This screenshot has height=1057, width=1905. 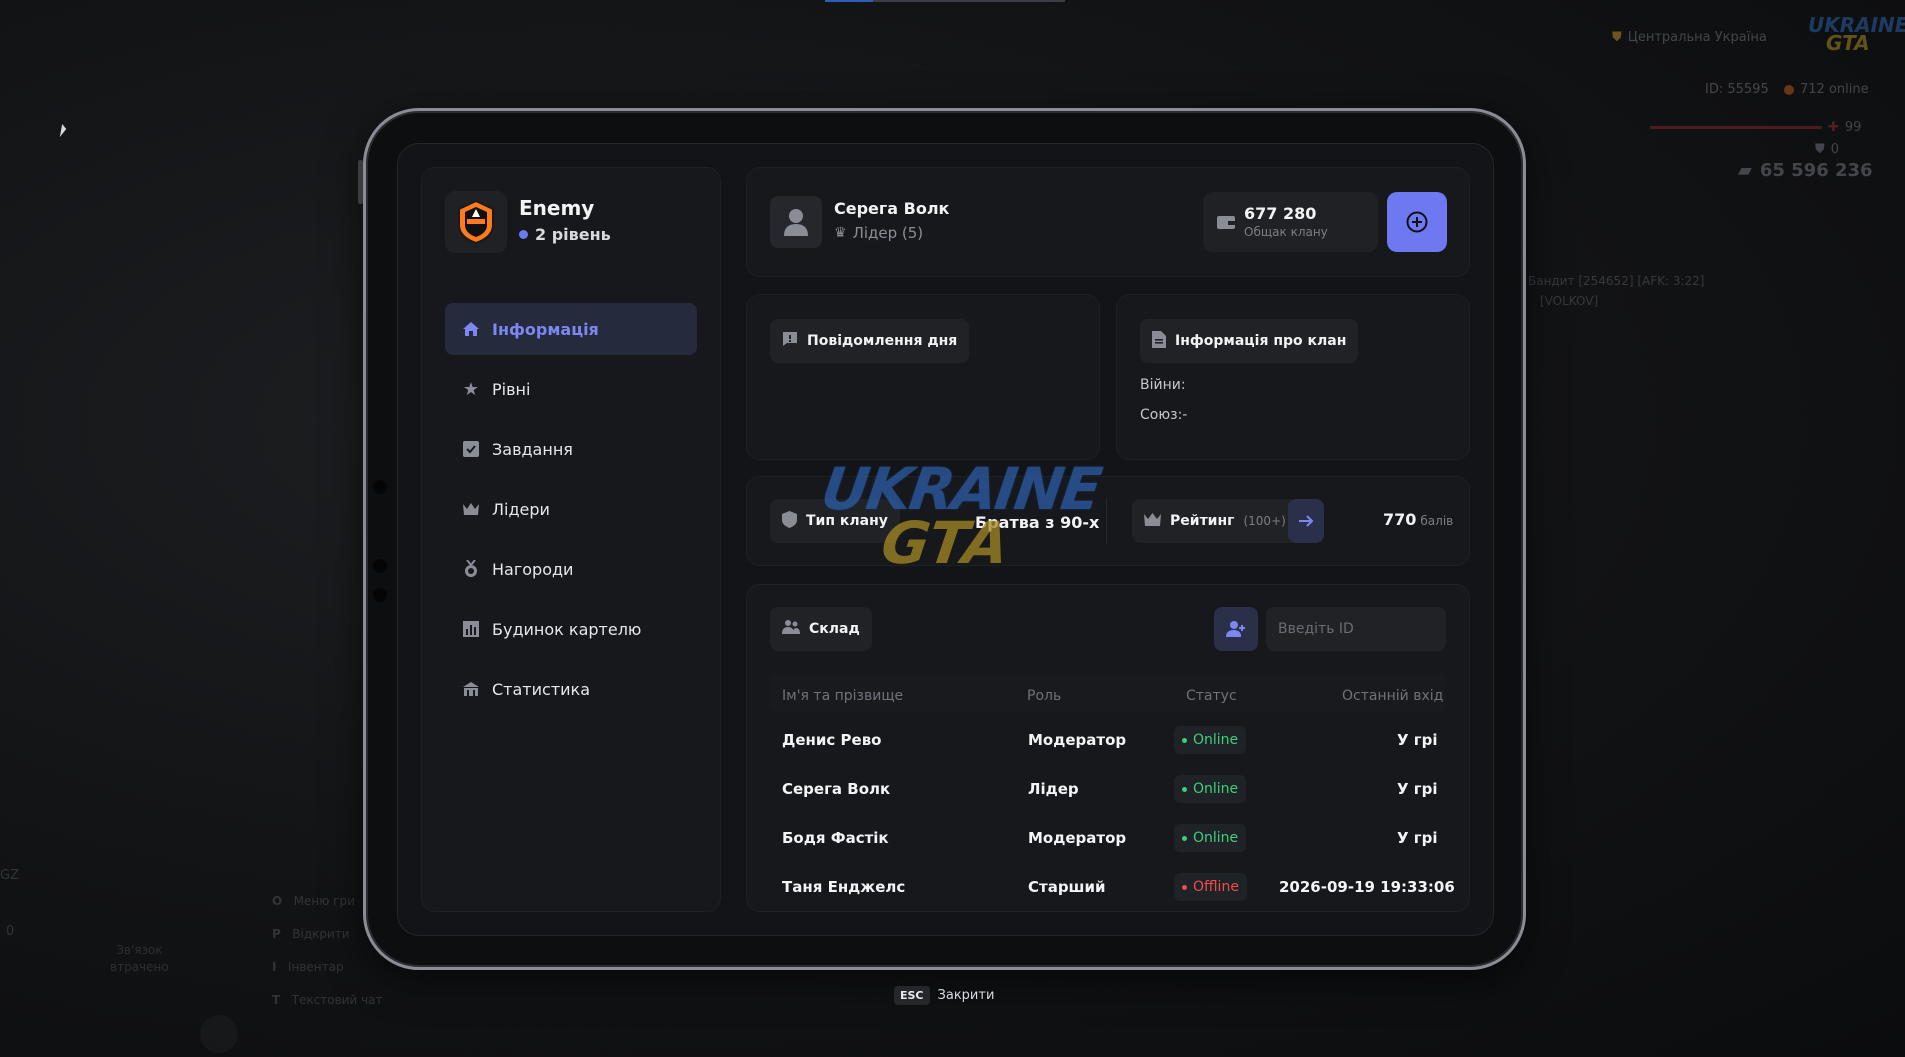 I want to click on col-header-last-login: Останній вхід, so click(x=1393, y=696).